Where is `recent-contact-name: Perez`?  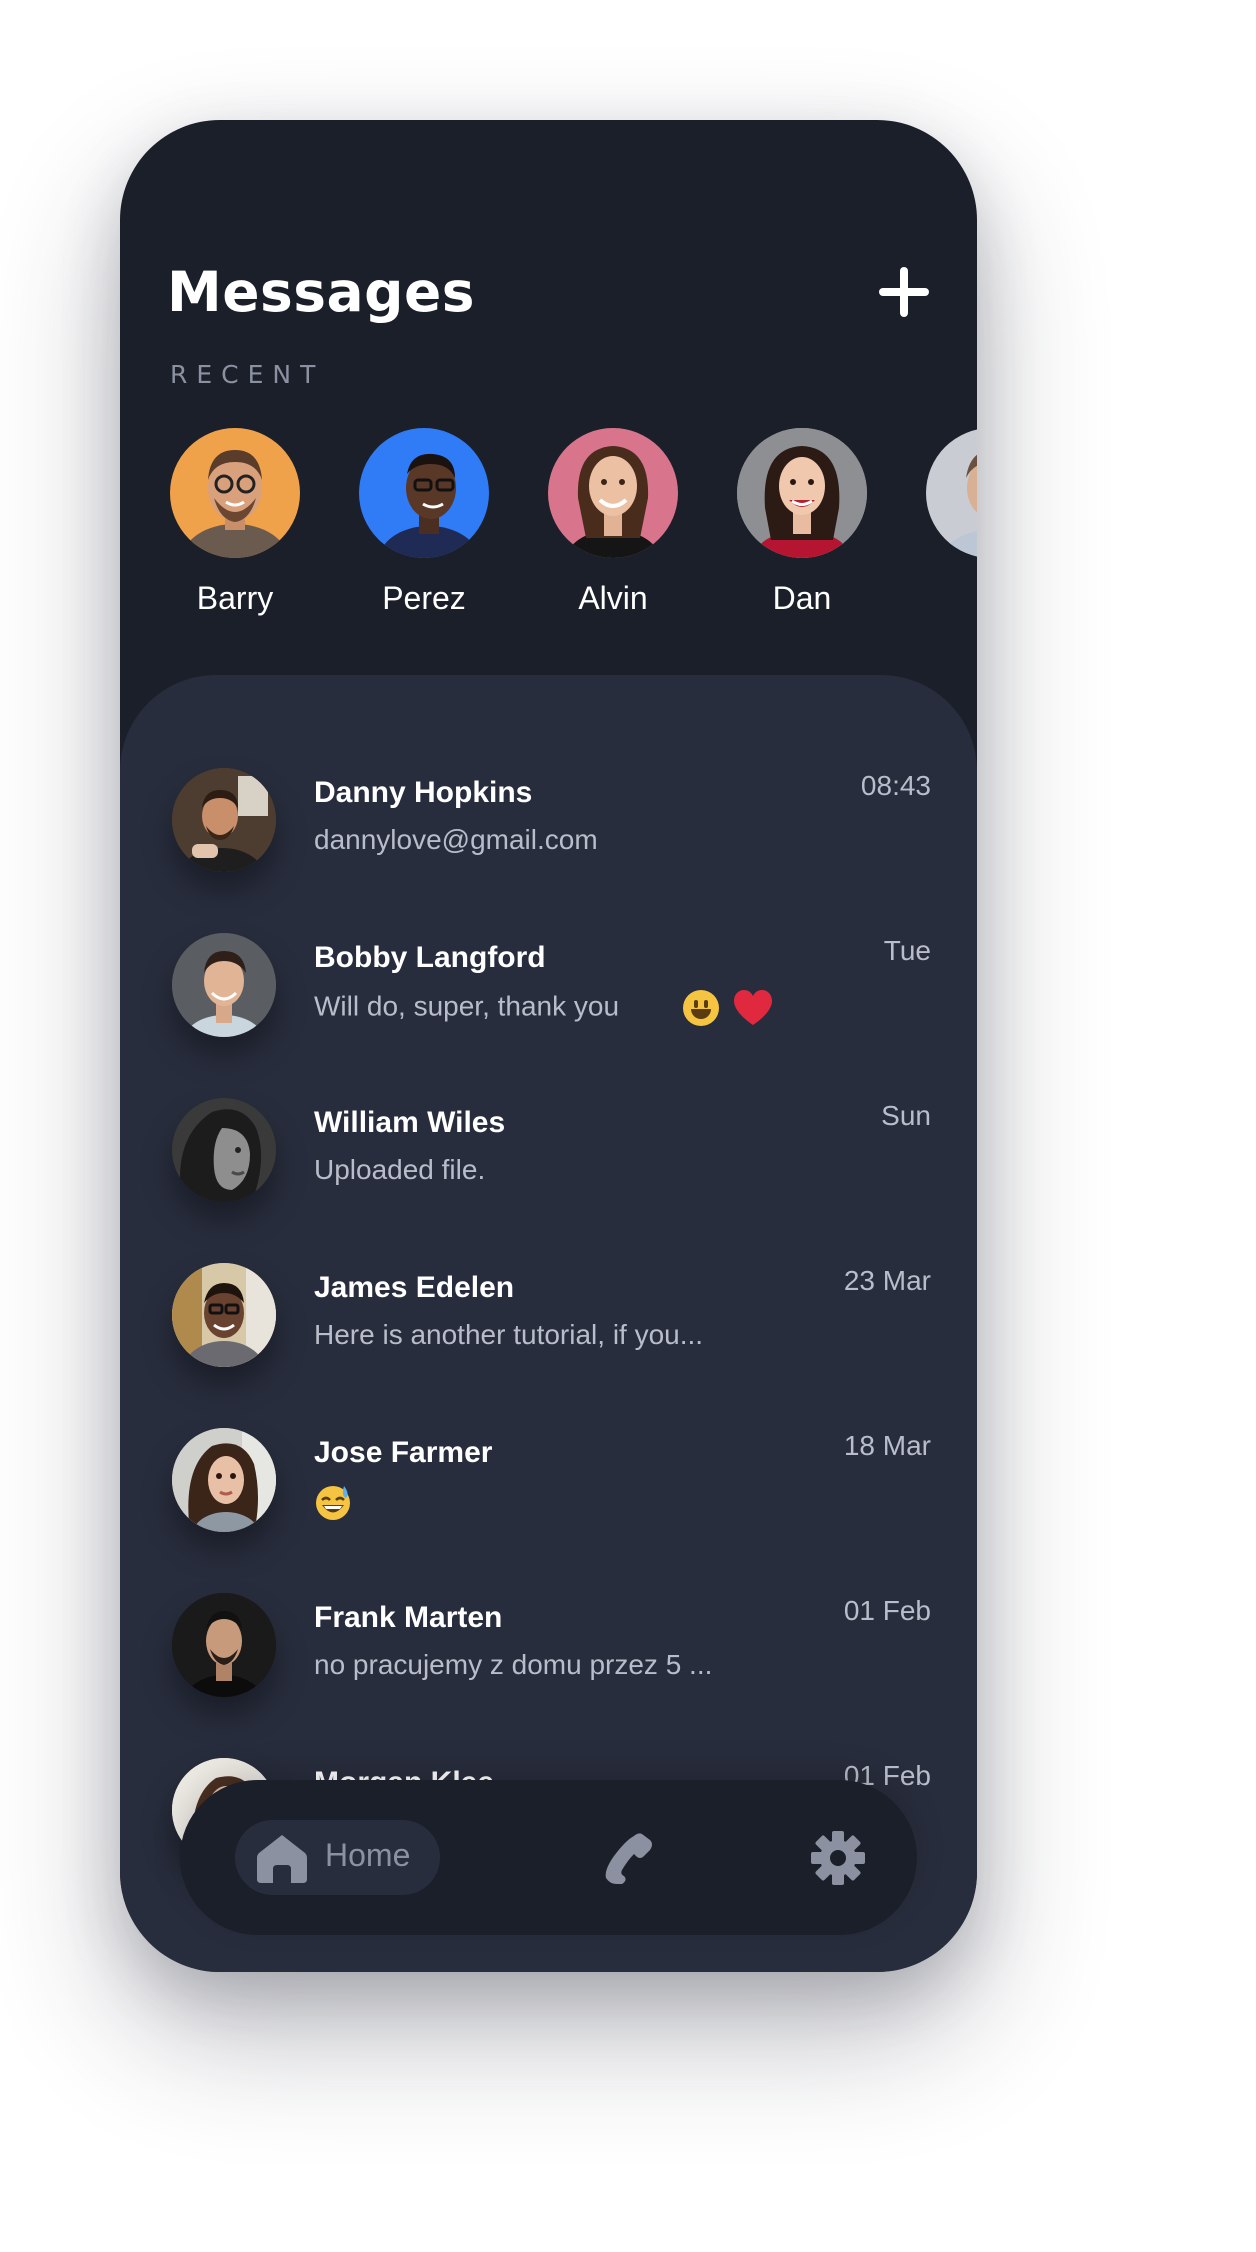
recent-contact-name: Perez is located at coordinates (424, 598).